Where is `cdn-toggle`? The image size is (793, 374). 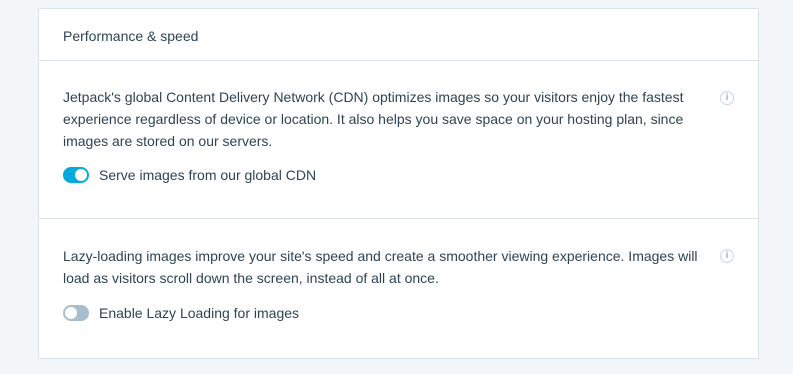
cdn-toggle is located at coordinates (76, 175).